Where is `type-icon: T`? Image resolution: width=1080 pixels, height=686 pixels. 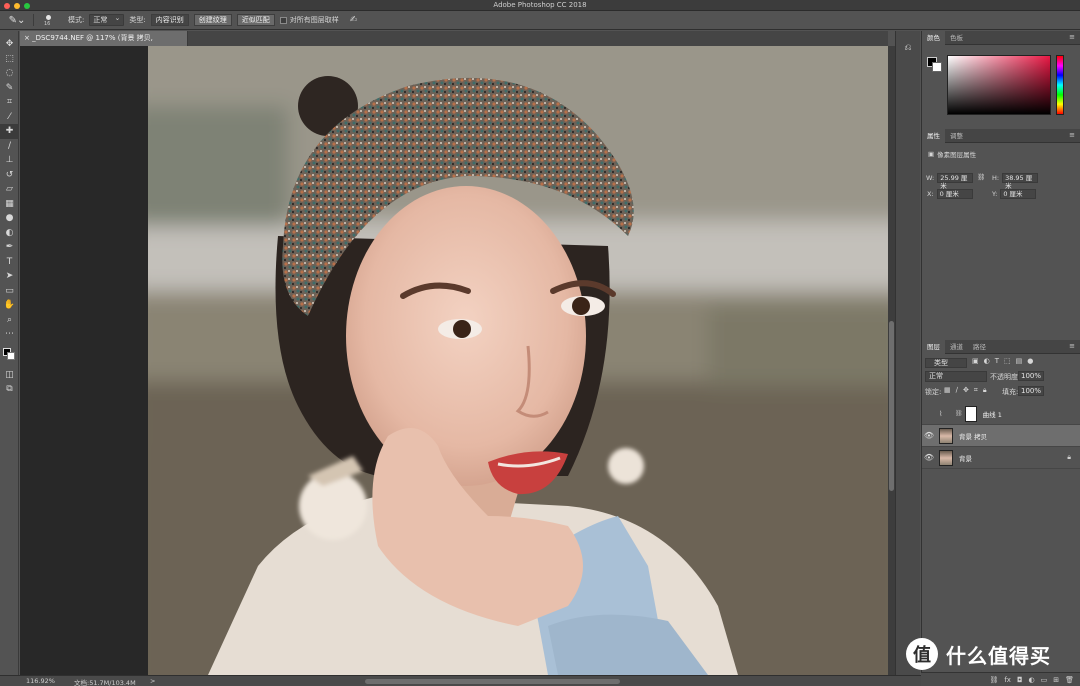 type-icon: T is located at coordinates (9, 262).